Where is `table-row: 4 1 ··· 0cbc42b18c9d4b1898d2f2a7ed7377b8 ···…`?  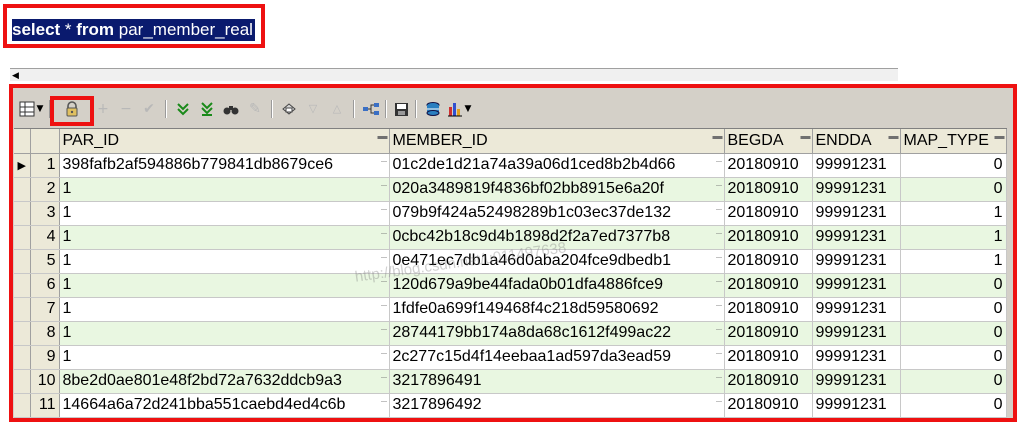
table-row: 4 1 ··· 0cbc42b18c9d4b1898d2f2a7ed7377b8 ···… is located at coordinates (510, 237).